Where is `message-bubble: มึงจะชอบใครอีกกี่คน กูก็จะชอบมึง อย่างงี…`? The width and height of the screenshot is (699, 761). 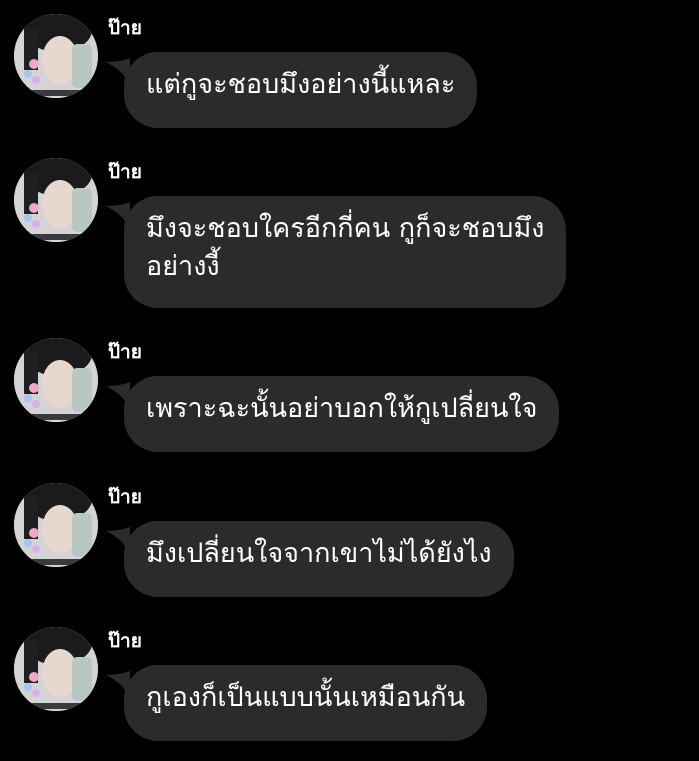
message-bubble: มึงจะชอบใครอีกกี่คน กูก็จะชอบมึง อย่างงี… is located at coordinates (345, 252).